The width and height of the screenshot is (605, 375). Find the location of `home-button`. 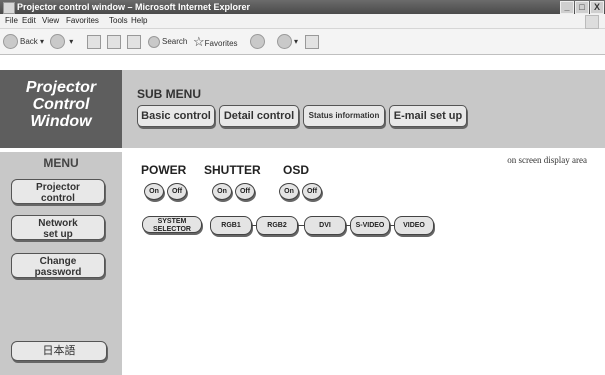

home-button is located at coordinates (134, 41).